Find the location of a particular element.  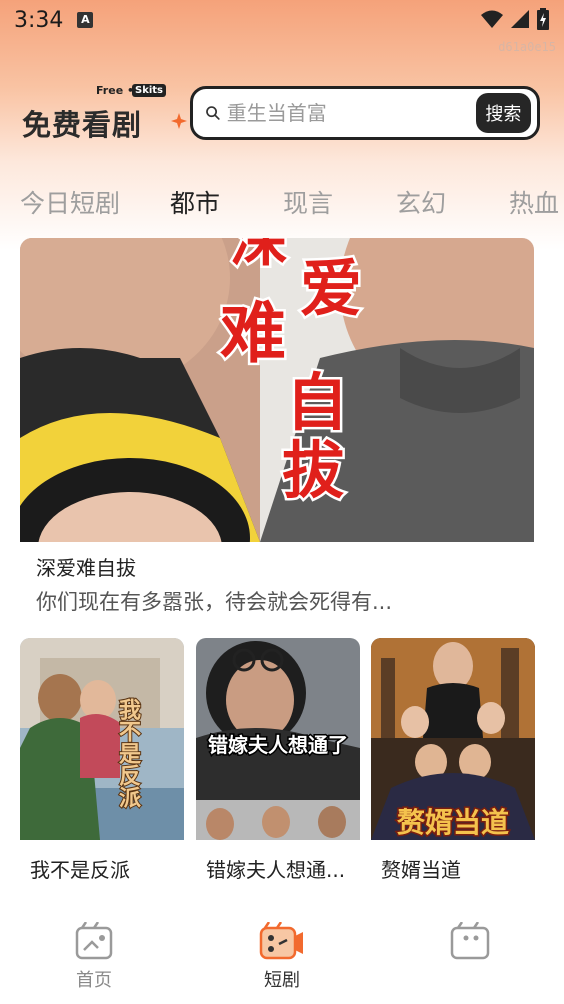

search-icon is located at coordinates (213, 113).